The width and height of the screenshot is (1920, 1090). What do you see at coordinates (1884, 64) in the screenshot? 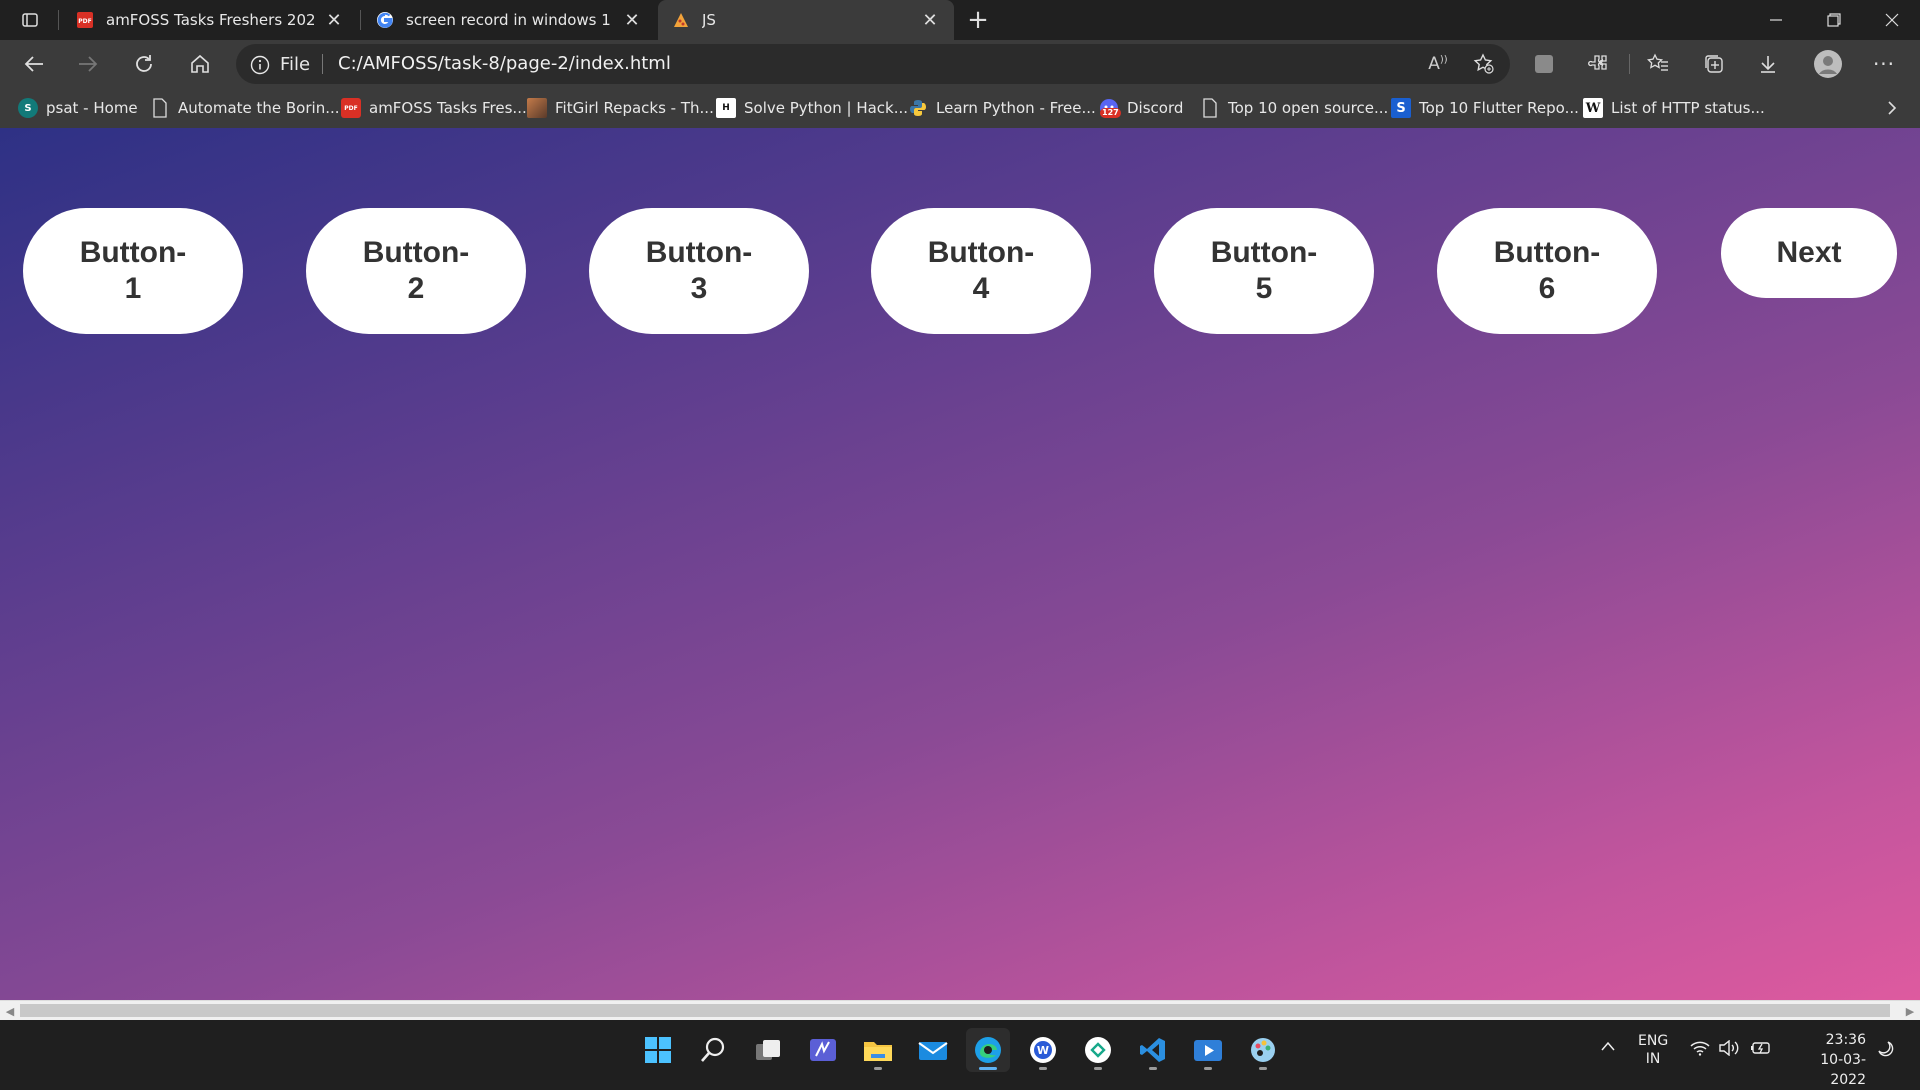
I see `more-options-icon: ···` at bounding box center [1884, 64].